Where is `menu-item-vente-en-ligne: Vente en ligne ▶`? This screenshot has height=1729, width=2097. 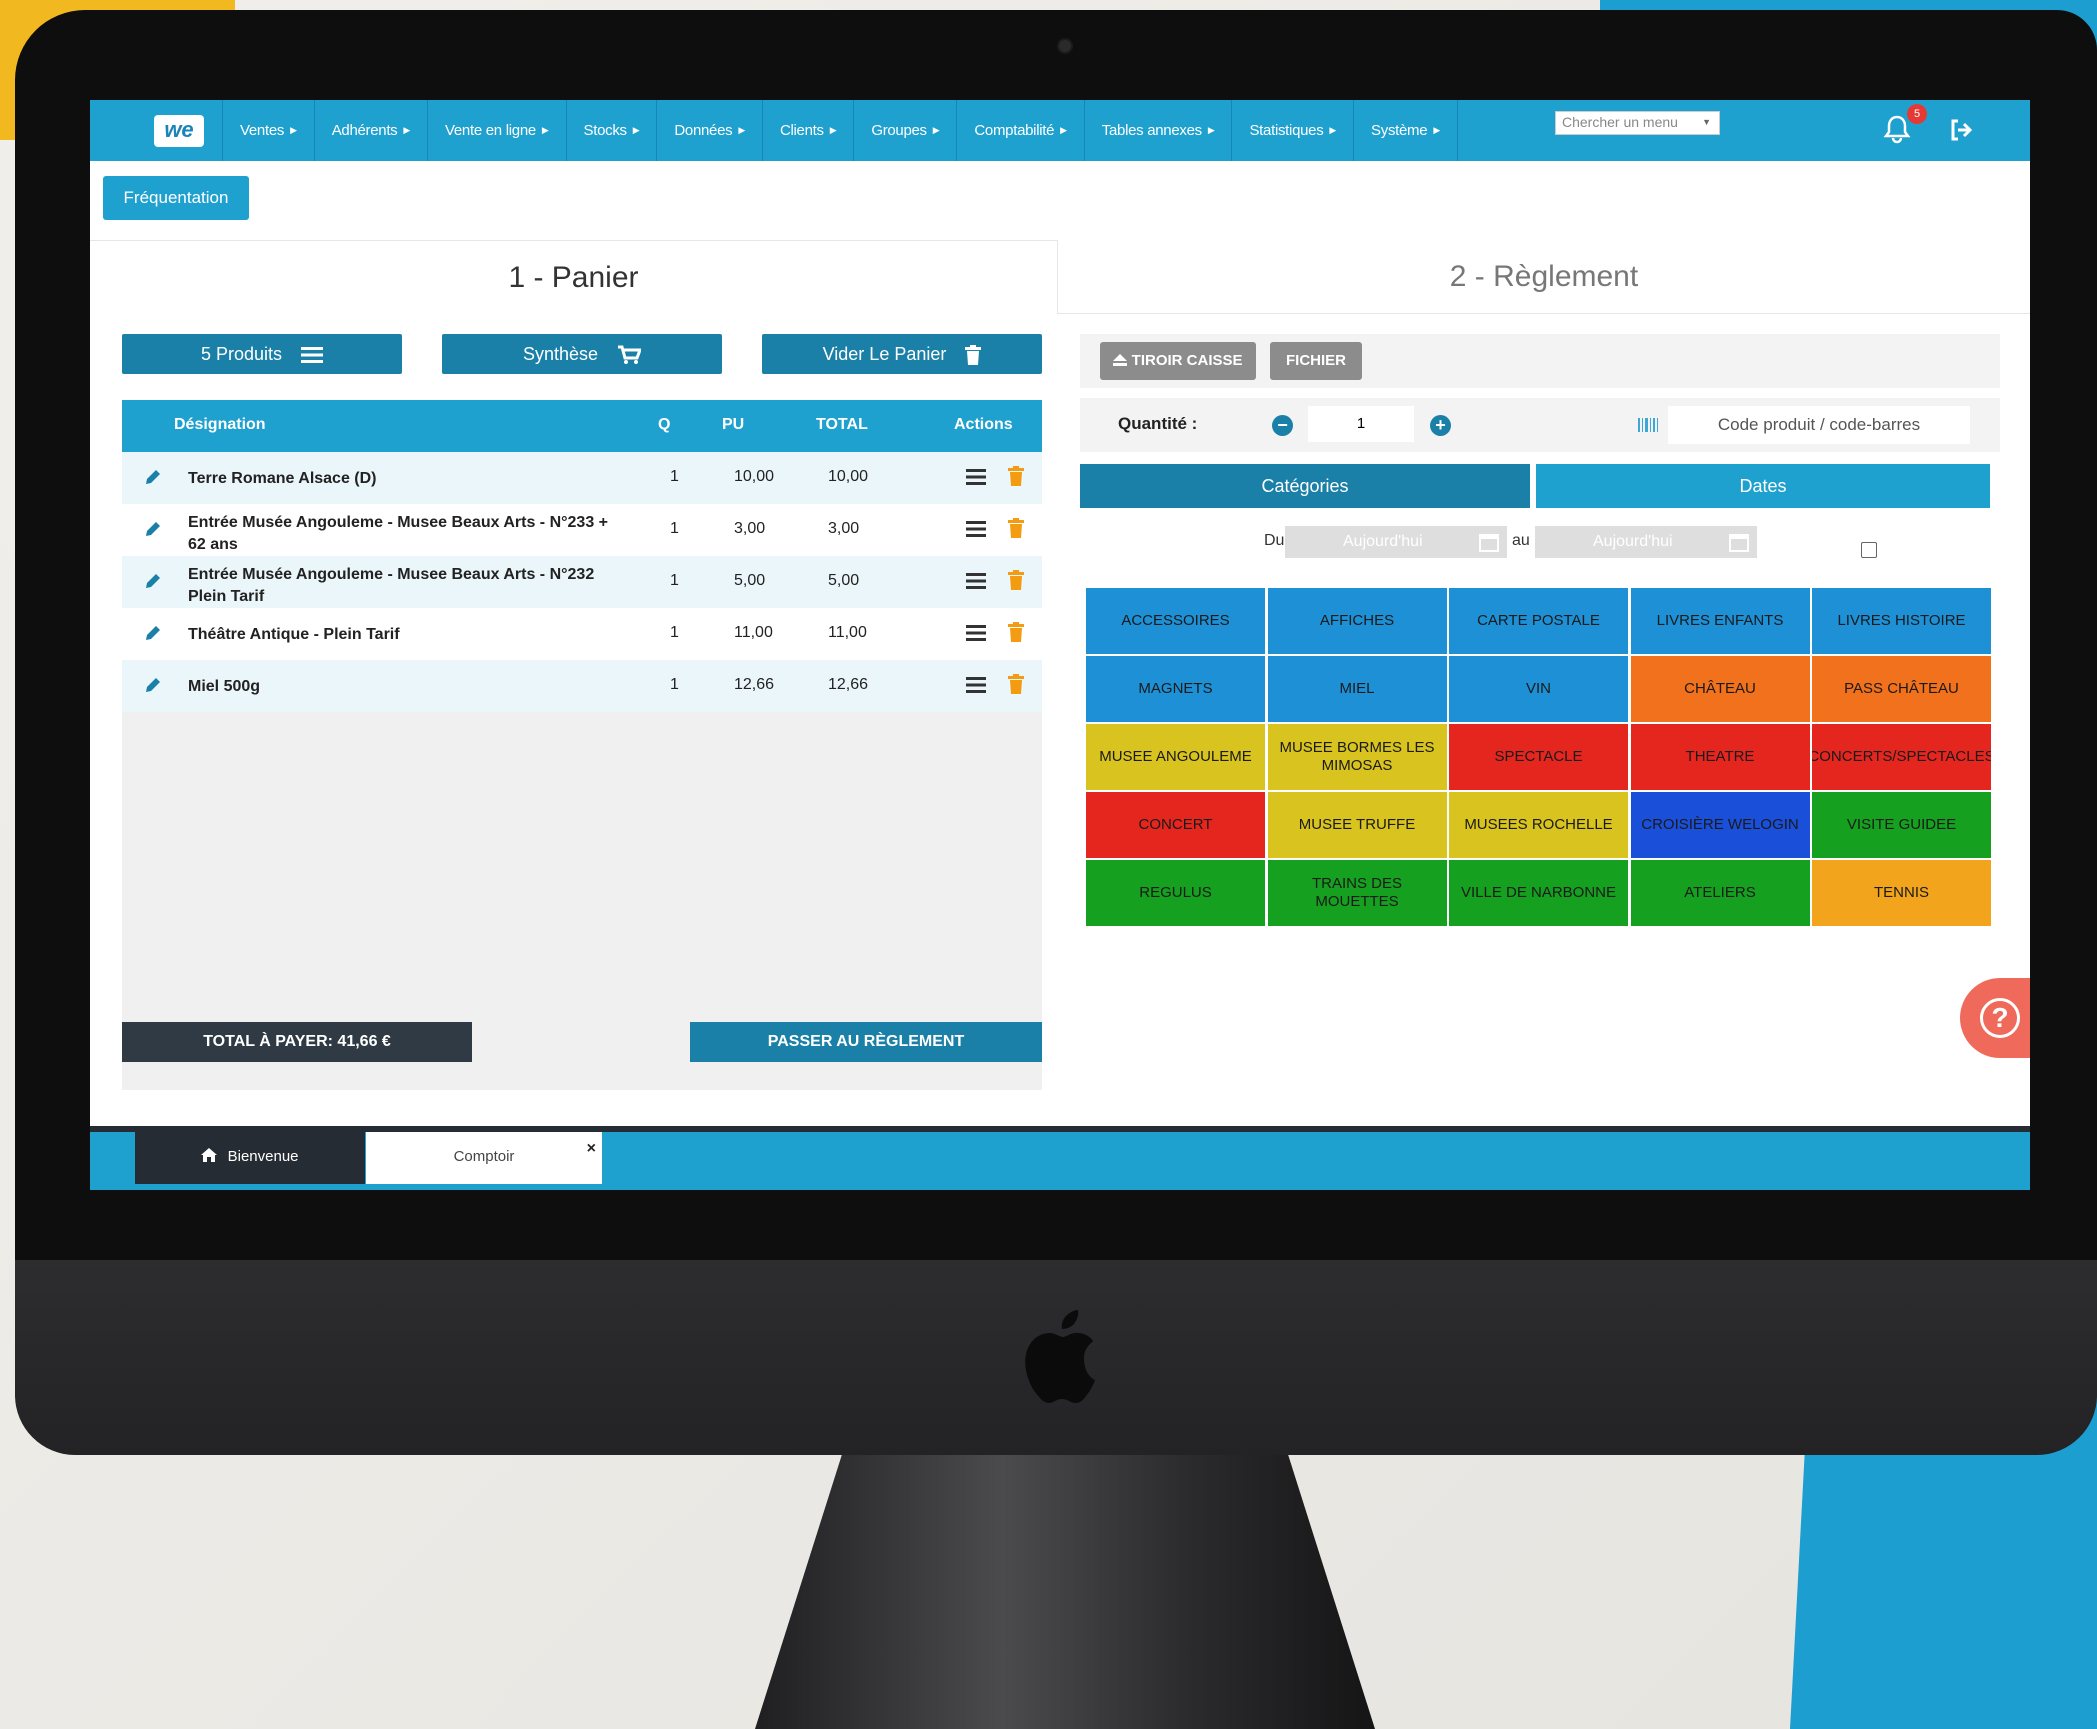 menu-item-vente-en-ligne: Vente en ligne ▶ is located at coordinates (496, 130).